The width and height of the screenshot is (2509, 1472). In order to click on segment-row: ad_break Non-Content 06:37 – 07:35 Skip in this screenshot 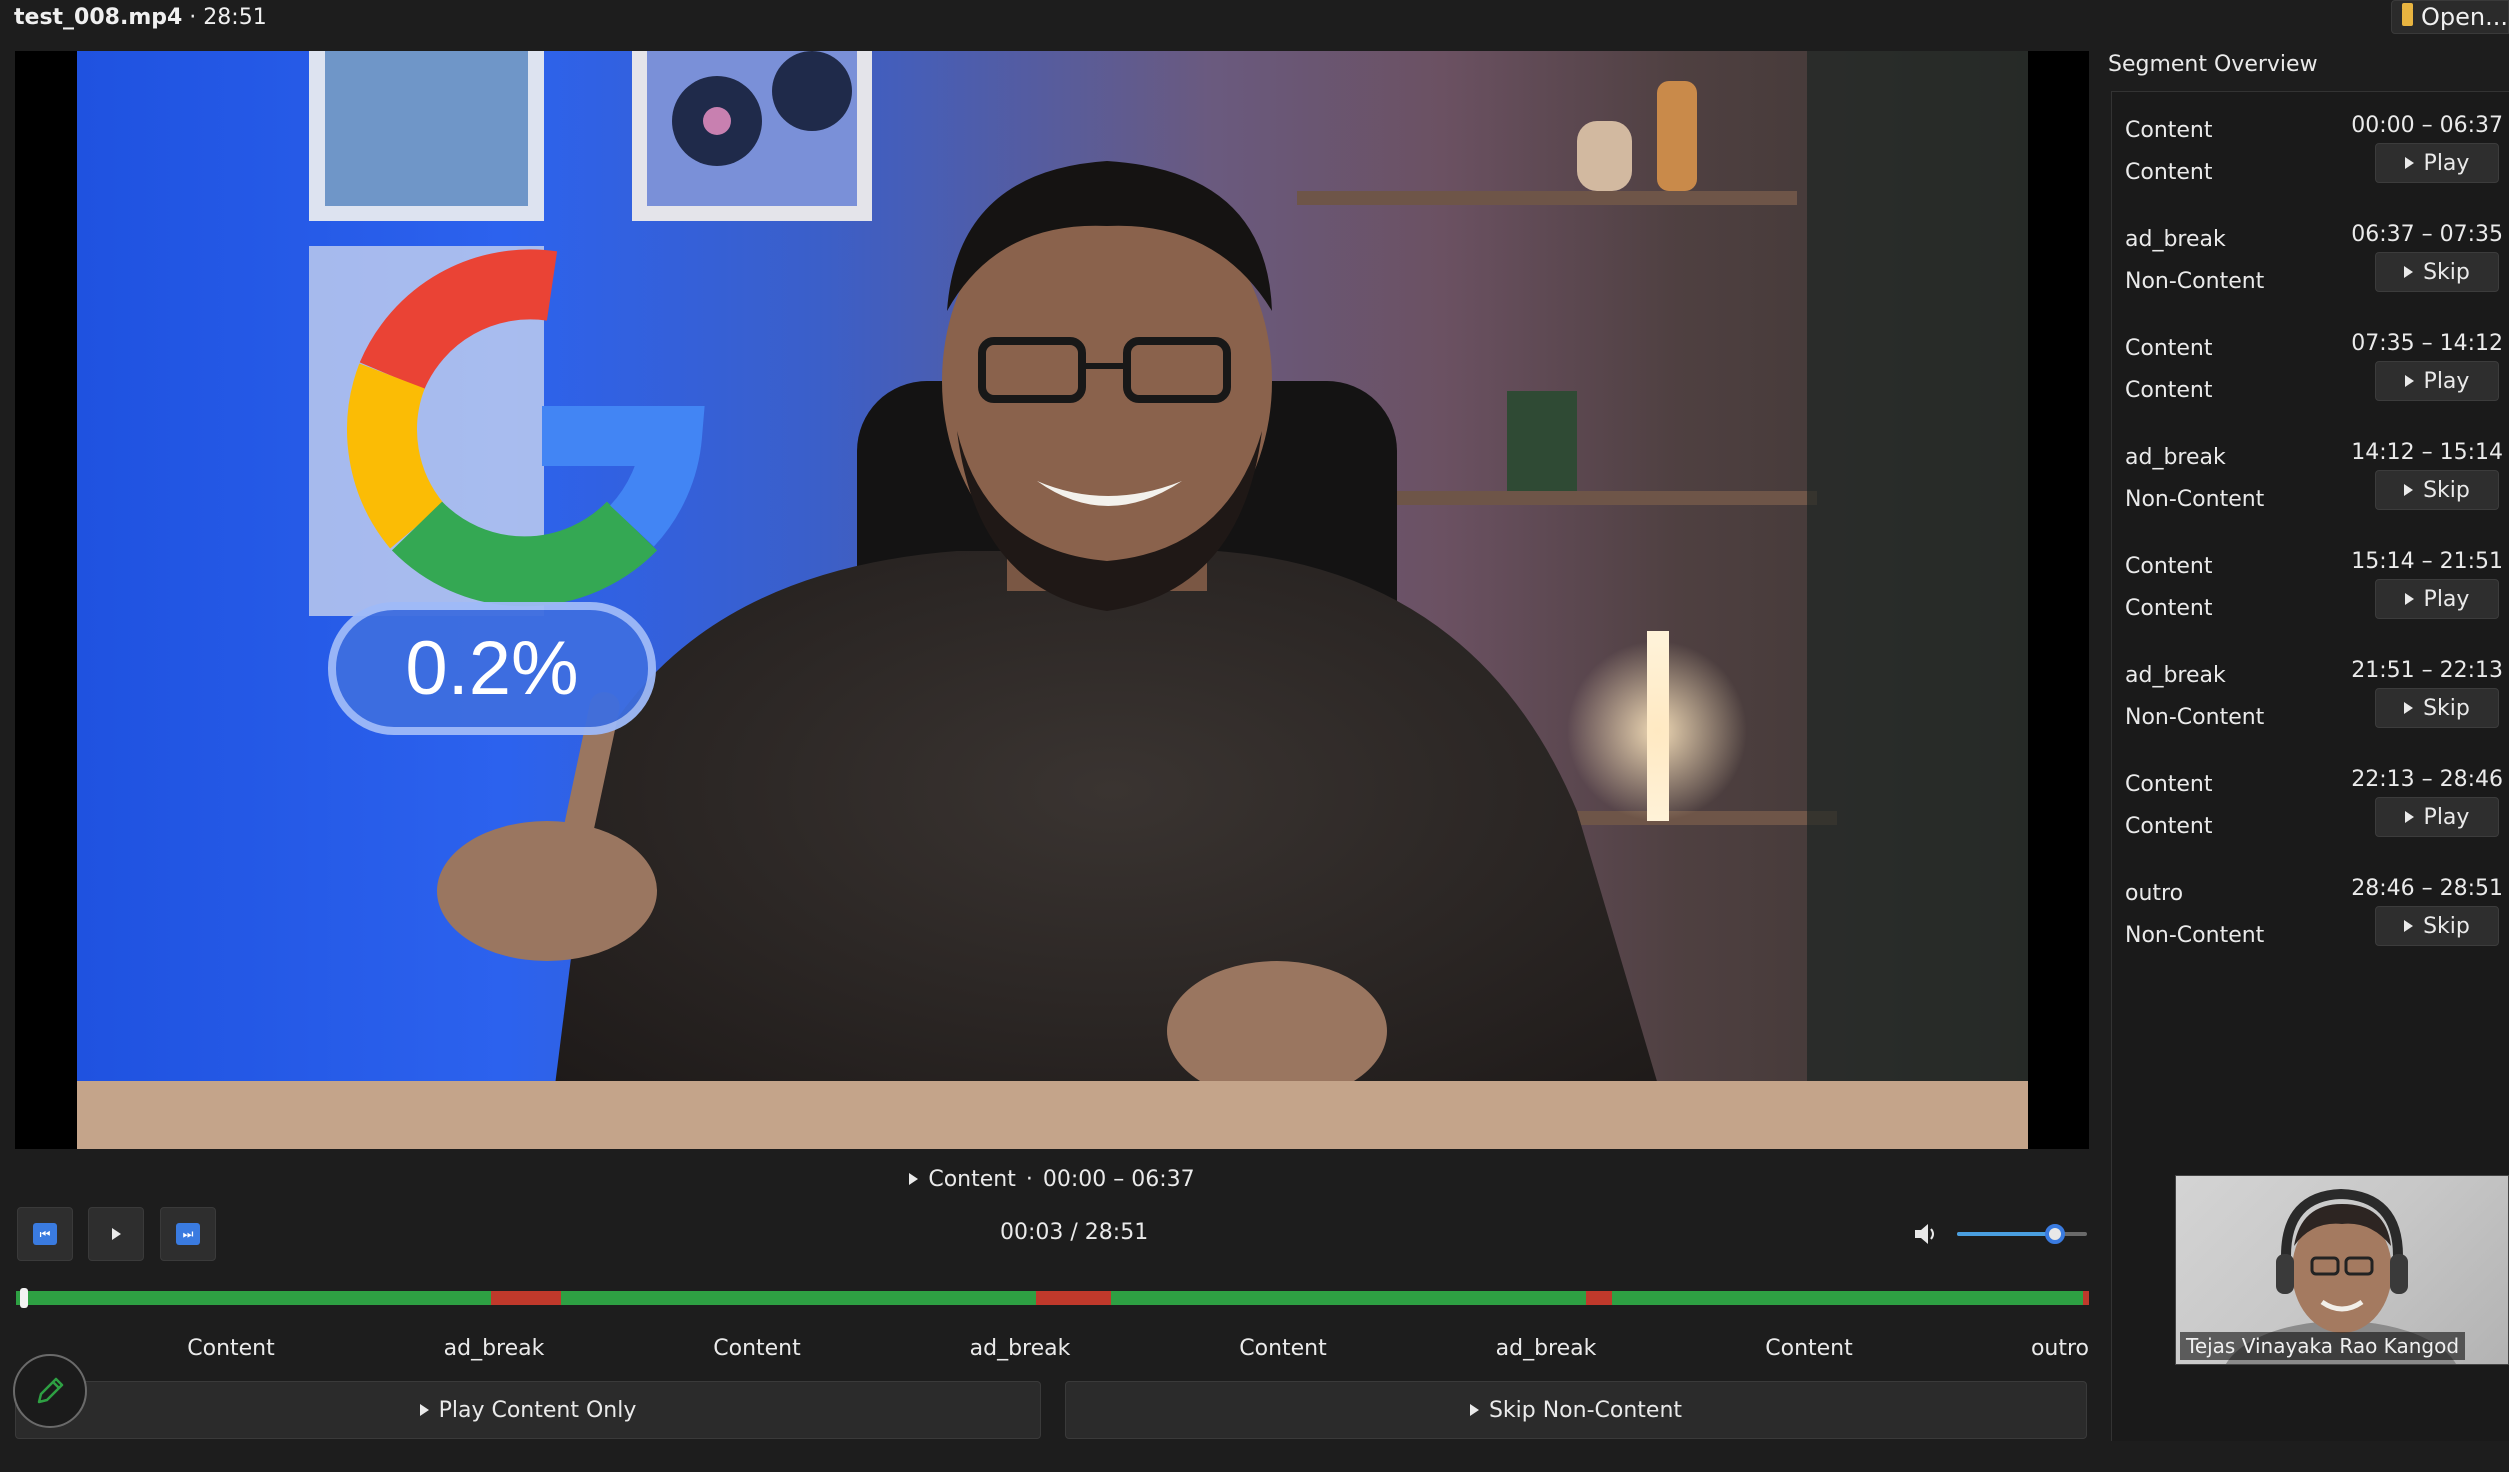, I will do `click(2317, 267)`.